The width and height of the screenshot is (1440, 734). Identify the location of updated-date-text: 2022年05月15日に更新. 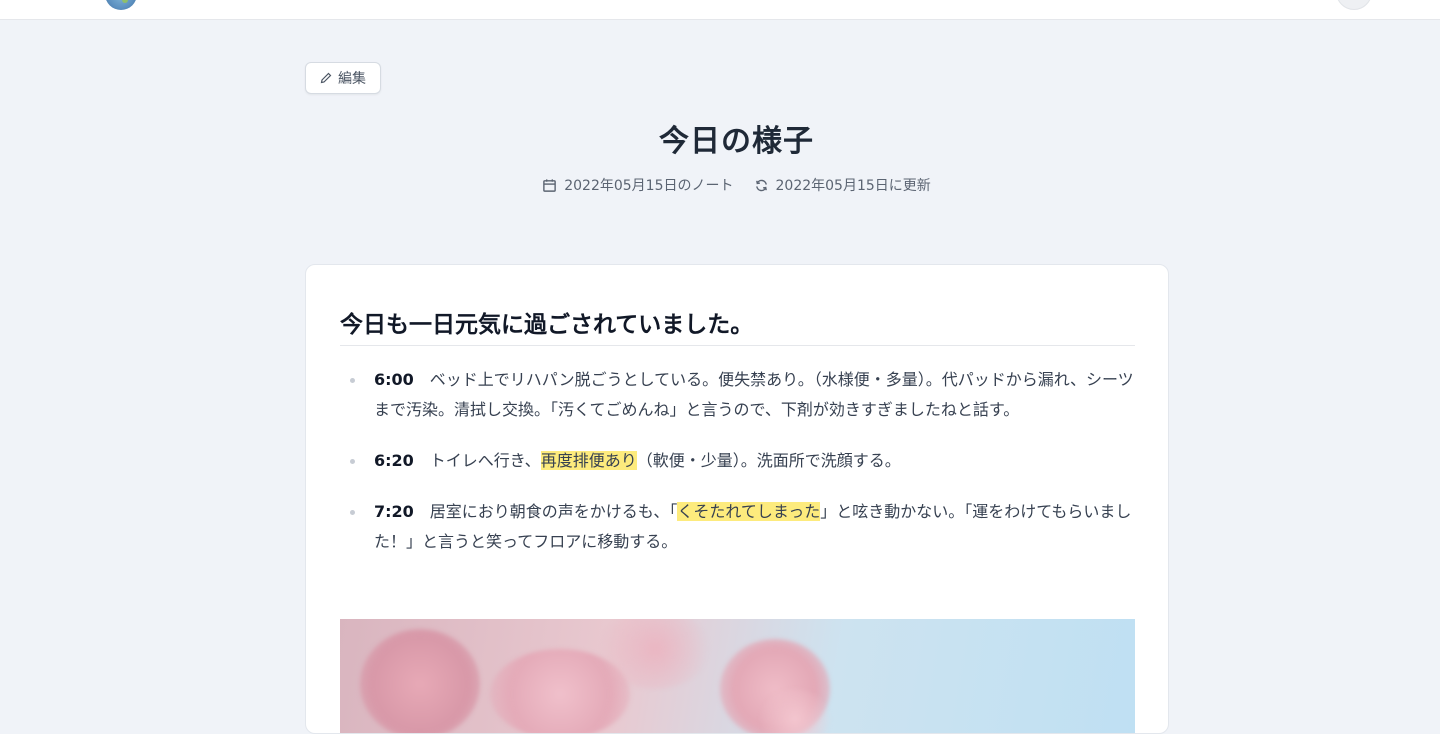
(853, 186).